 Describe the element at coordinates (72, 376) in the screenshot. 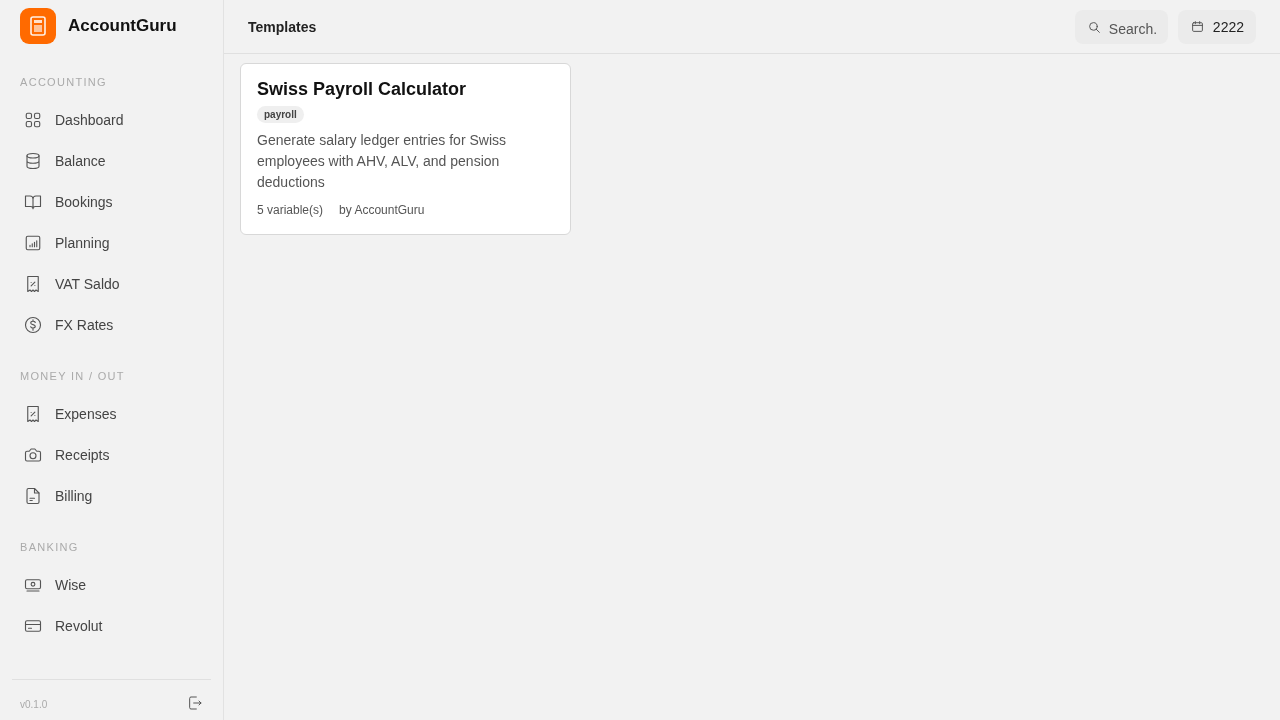

I see `section-heading: MONEY IN / OUT` at that location.